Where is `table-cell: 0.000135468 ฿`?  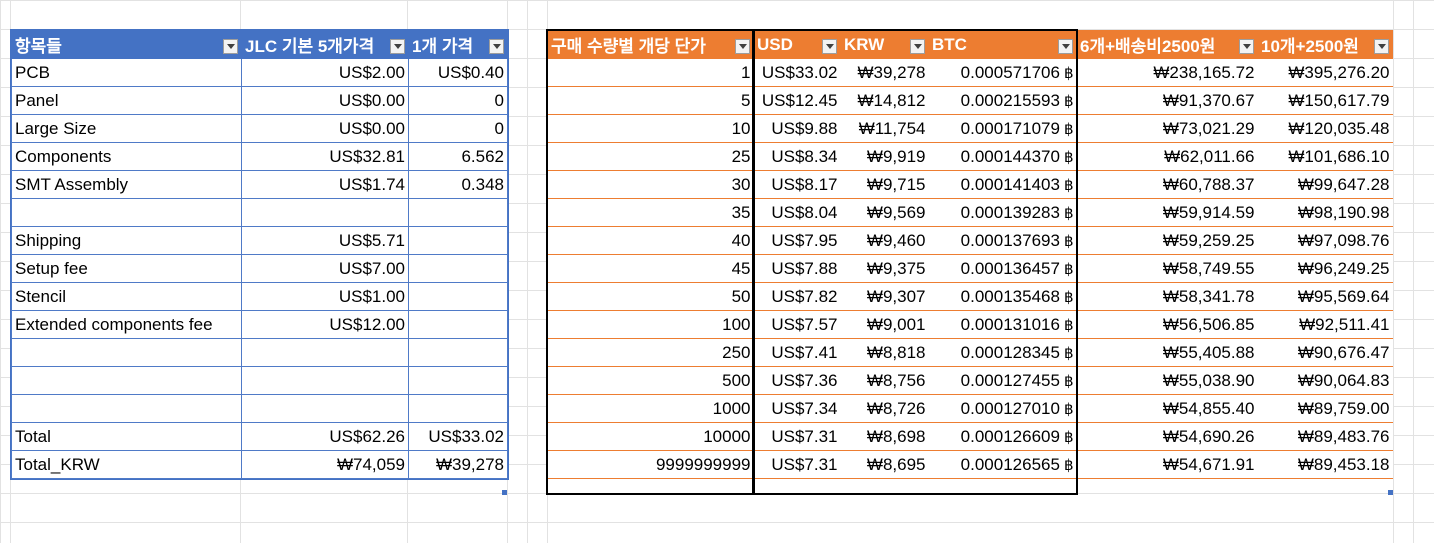 table-cell: 0.000135468 ฿ is located at coordinates (1002, 296).